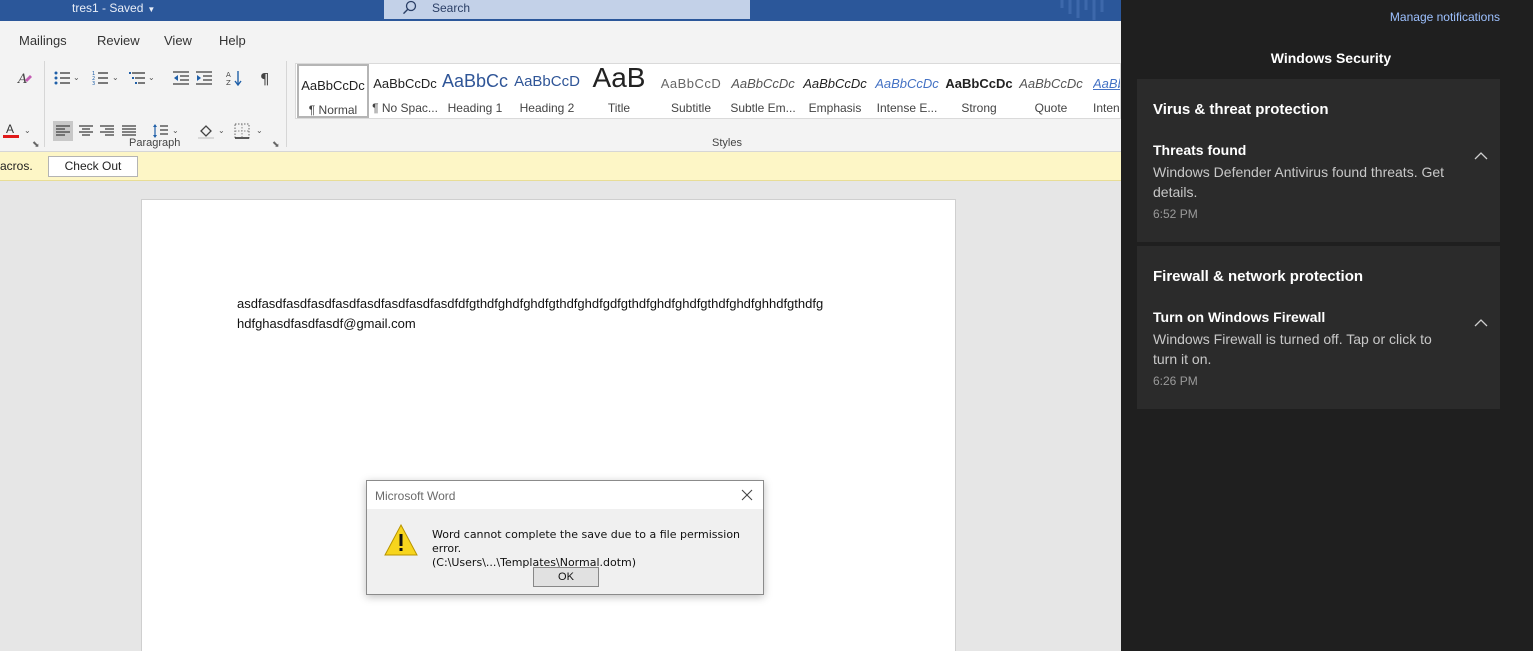 This screenshot has height=651, width=1533. Describe the element at coordinates (276, 144) in the screenshot. I see `paragraph-dialog-launcher-icon: ⬊` at that location.